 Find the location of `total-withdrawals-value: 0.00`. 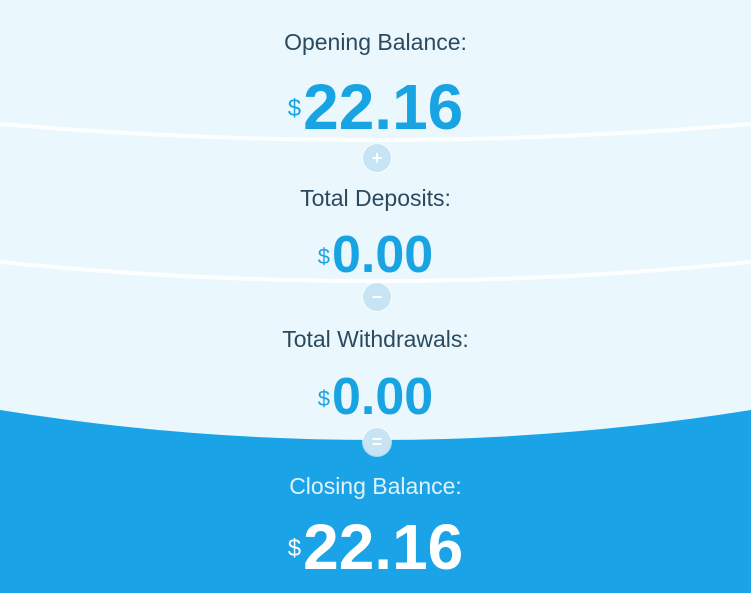

total-withdrawals-value: 0.00 is located at coordinates (383, 397).